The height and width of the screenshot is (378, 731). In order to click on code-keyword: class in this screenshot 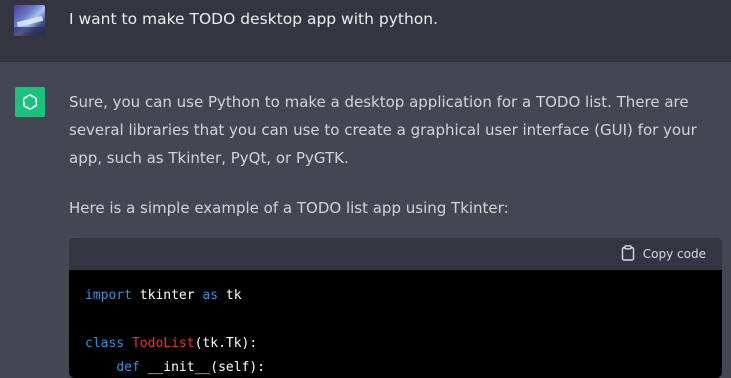, I will do `click(105, 343)`.